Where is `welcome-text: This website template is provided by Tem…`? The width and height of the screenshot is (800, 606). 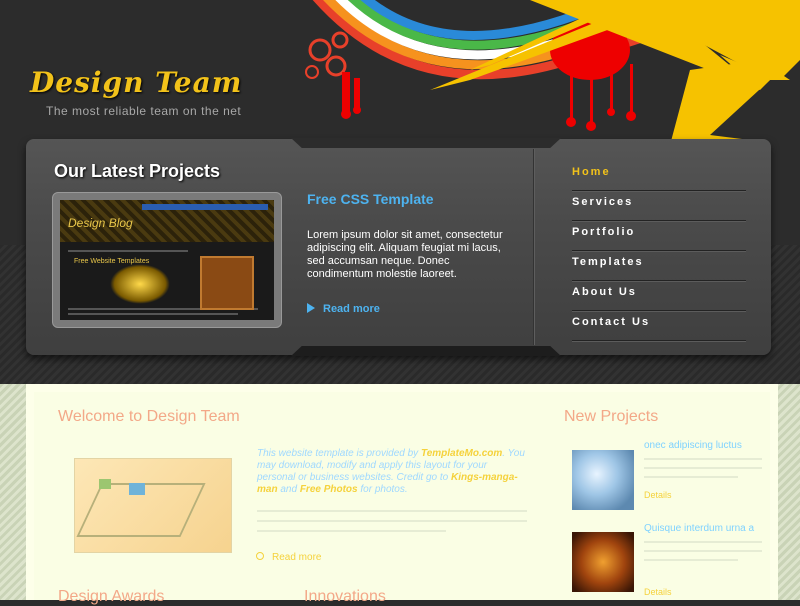 welcome-text: This website template is provided by Tem… is located at coordinates (392, 472).